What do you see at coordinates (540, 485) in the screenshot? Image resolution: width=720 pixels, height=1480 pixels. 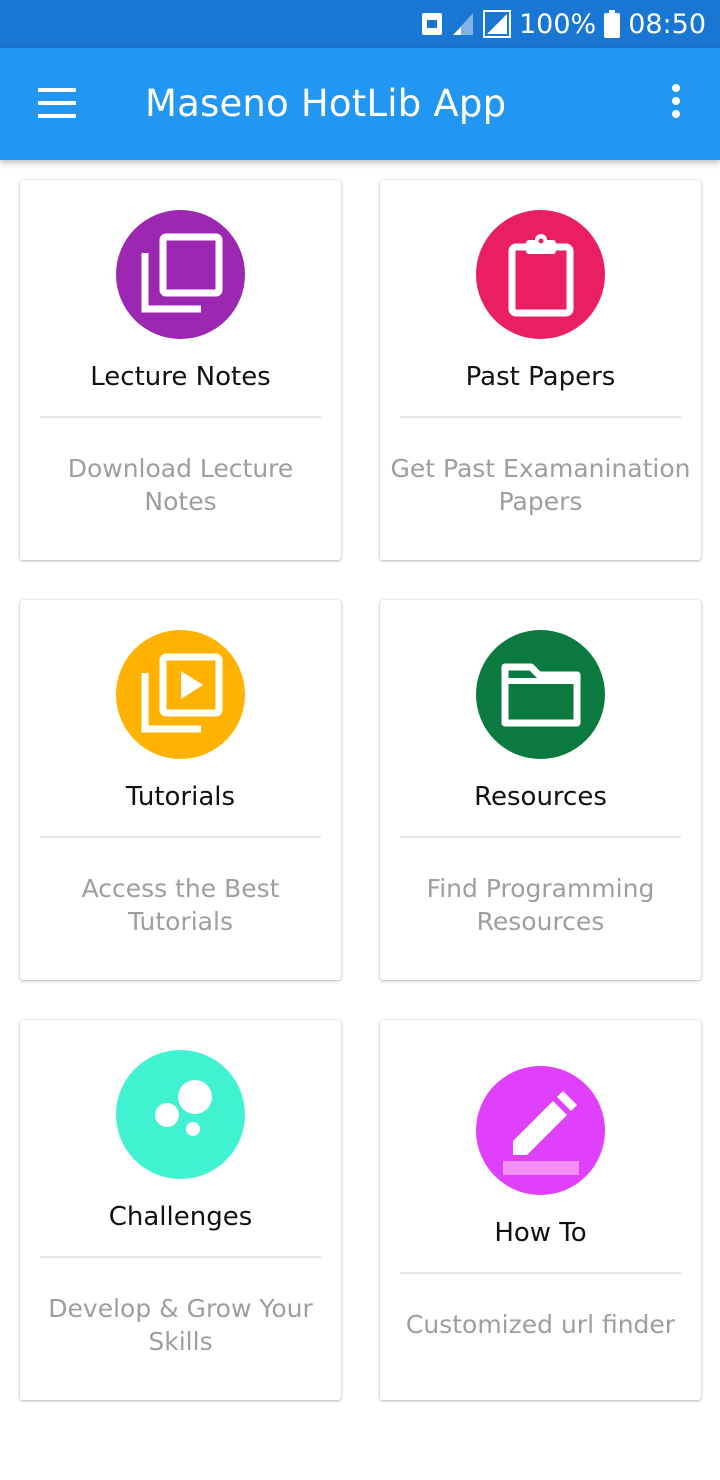 I see `card-description: Get Past Examanination Papers` at bounding box center [540, 485].